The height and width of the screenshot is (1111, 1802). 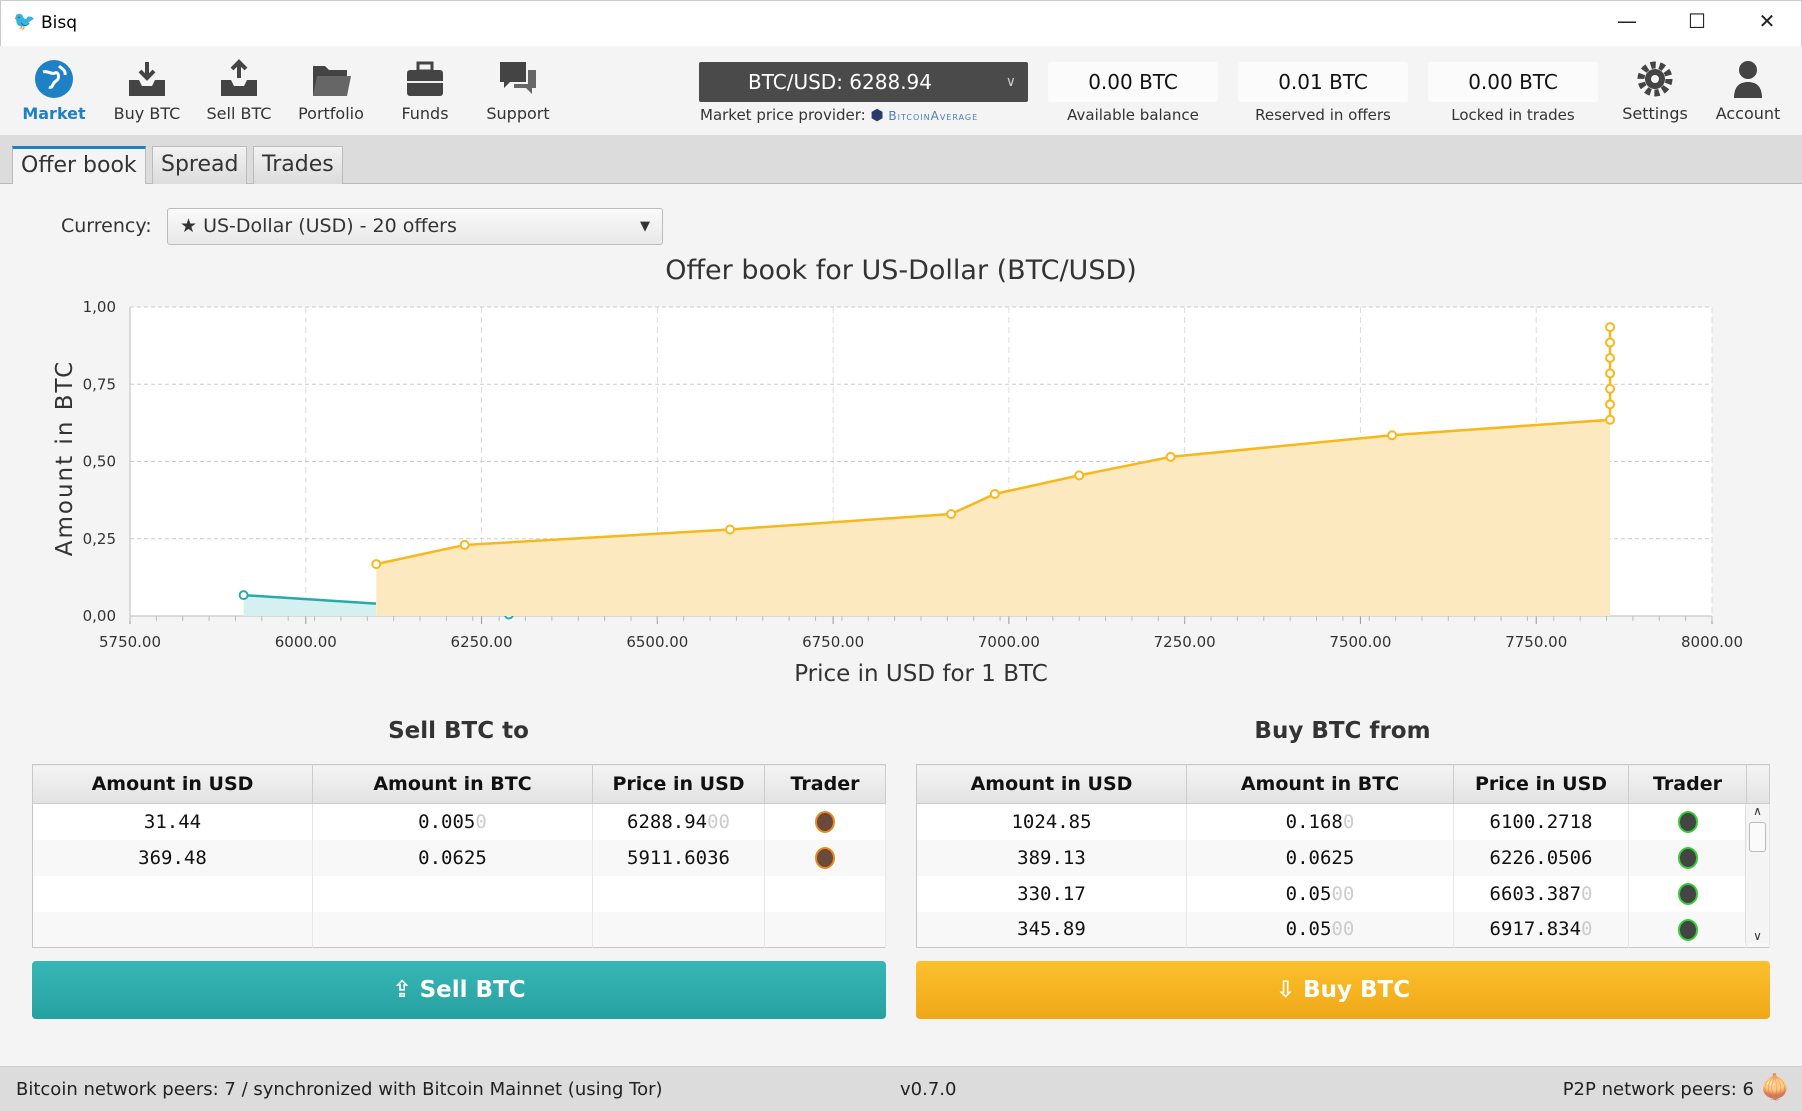 I want to click on table-row: 345.89 0.0500 6917.8340, so click(x=1343, y=929).